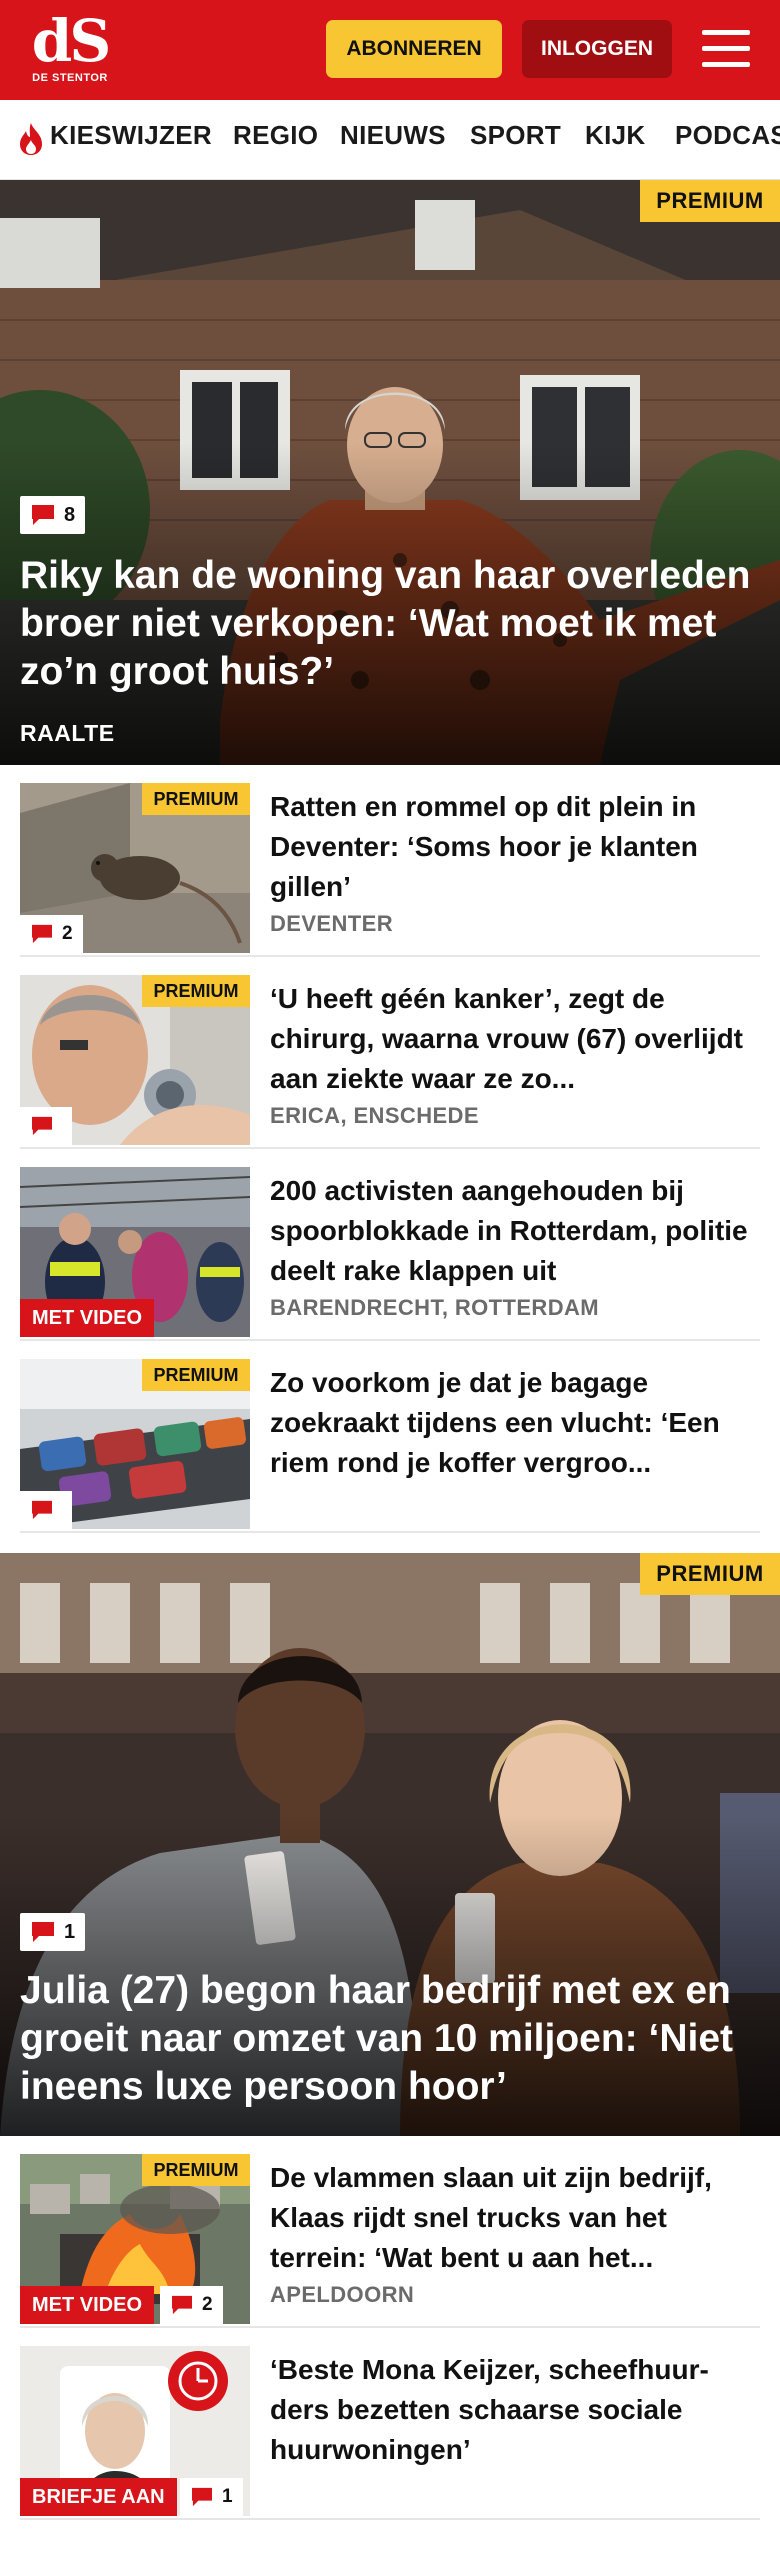 This screenshot has height=2560, width=780. What do you see at coordinates (597, 49) in the screenshot?
I see `login-button: INLOGGEN` at bounding box center [597, 49].